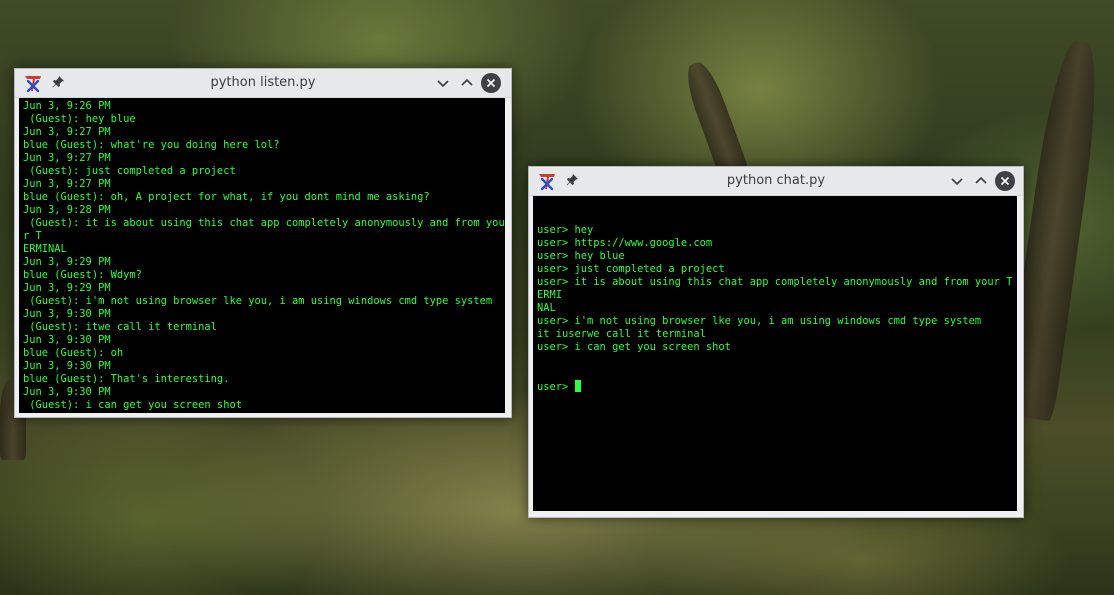  Describe the element at coordinates (129, 171) in the screenshot. I see `terminal-line: (Guest): just completed a project` at that location.